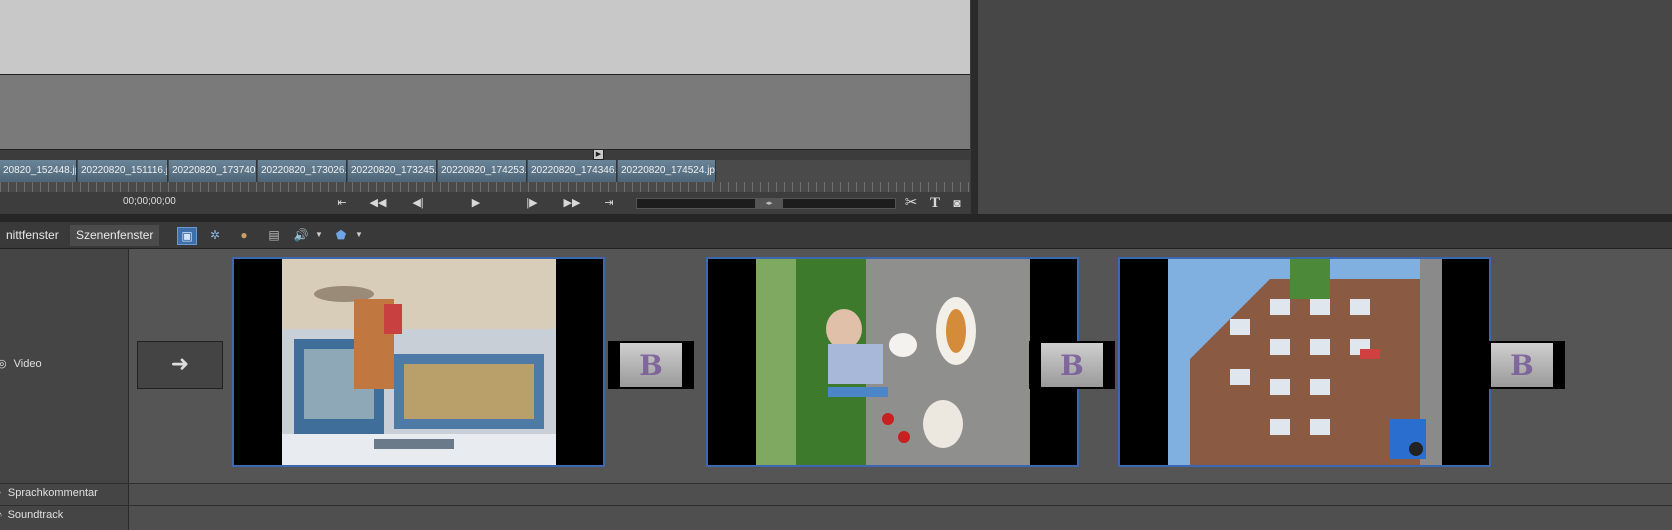 The width and height of the screenshot is (1672, 530). What do you see at coordinates (485, 112) in the screenshot?
I see `preview-lower-area` at bounding box center [485, 112].